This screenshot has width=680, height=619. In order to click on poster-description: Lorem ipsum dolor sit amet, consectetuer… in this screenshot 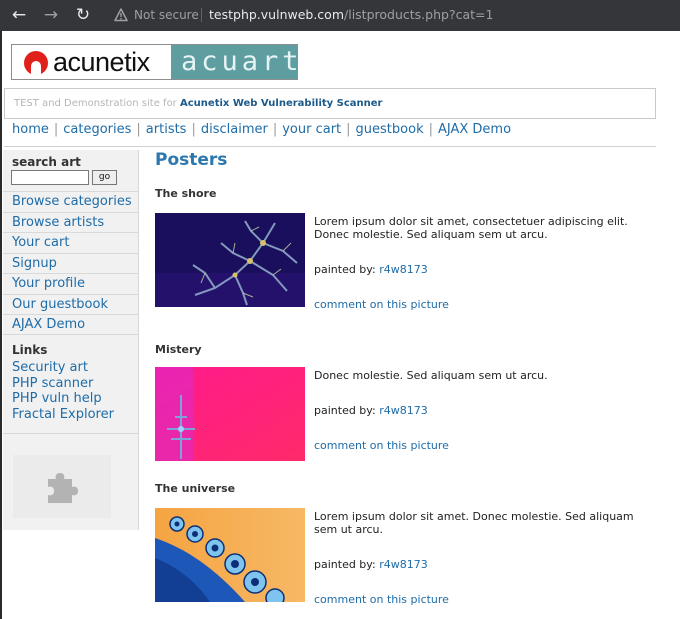, I will do `click(471, 228)`.